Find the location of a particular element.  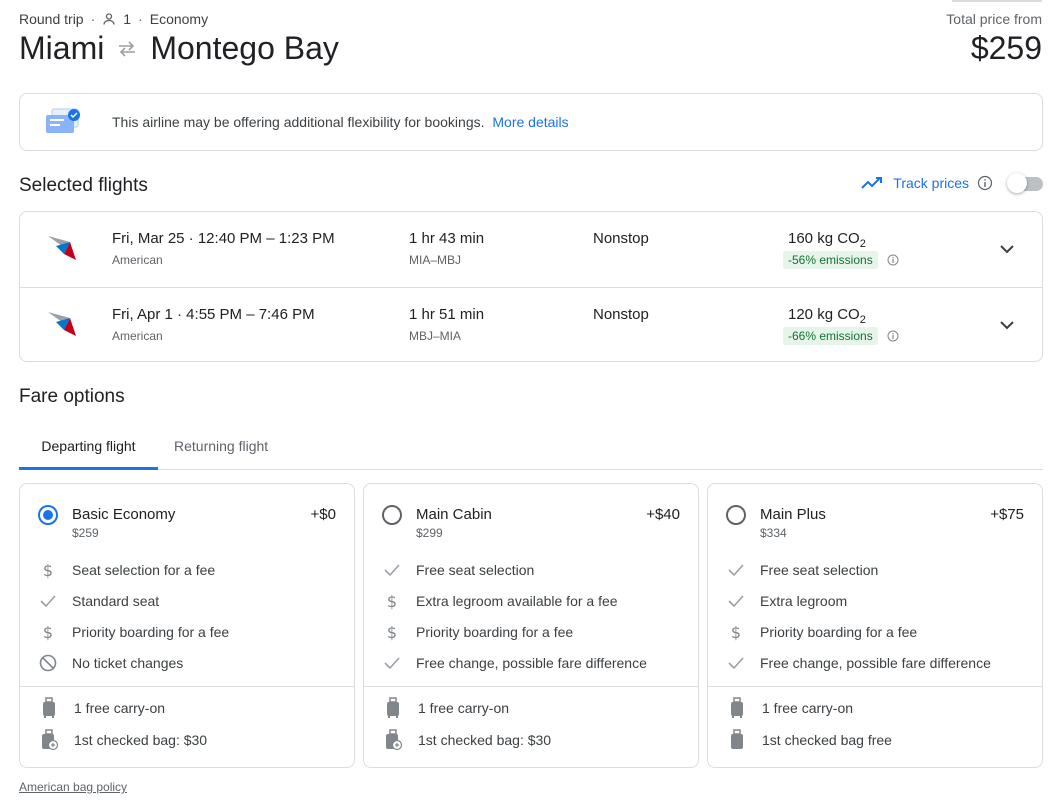

fare-feature-text: Standard seat is located at coordinates (116, 601).